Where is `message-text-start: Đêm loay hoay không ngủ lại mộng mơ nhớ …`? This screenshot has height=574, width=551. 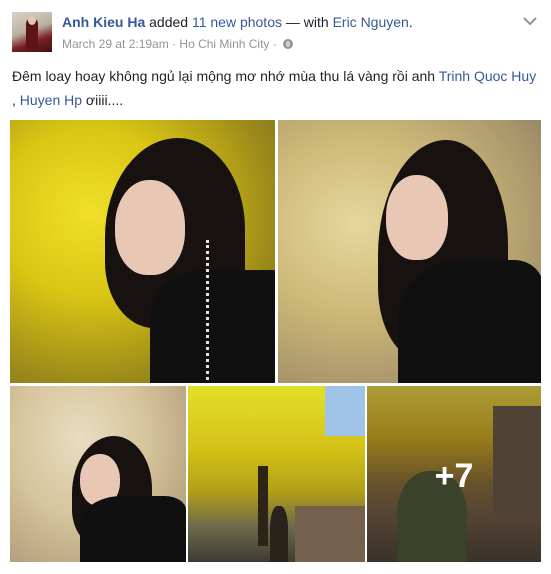 message-text-start: Đêm loay hoay không ngủ lại mộng mơ nhớ … is located at coordinates (225, 76).